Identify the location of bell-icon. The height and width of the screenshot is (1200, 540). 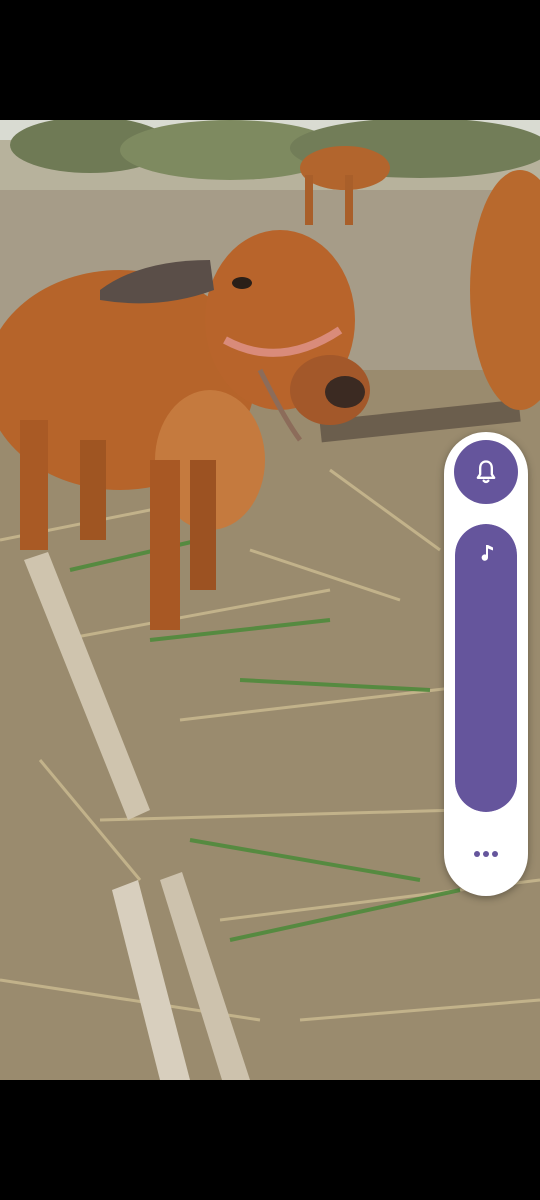
(486, 472).